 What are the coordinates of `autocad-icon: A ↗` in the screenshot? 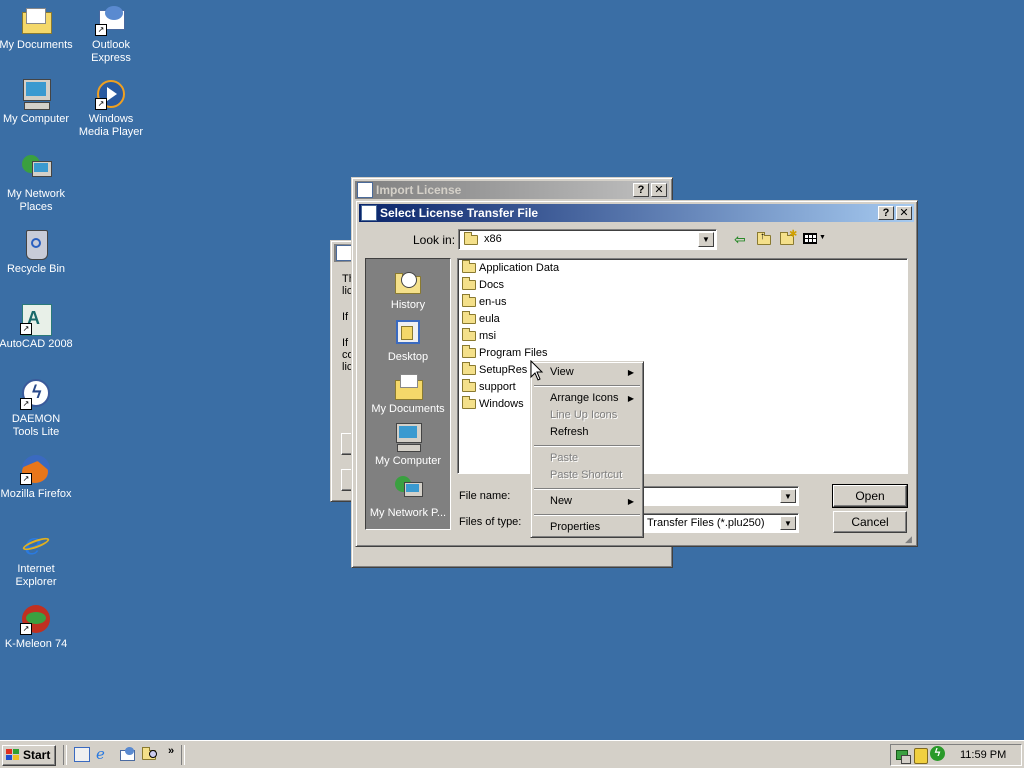 It's located at (36, 319).